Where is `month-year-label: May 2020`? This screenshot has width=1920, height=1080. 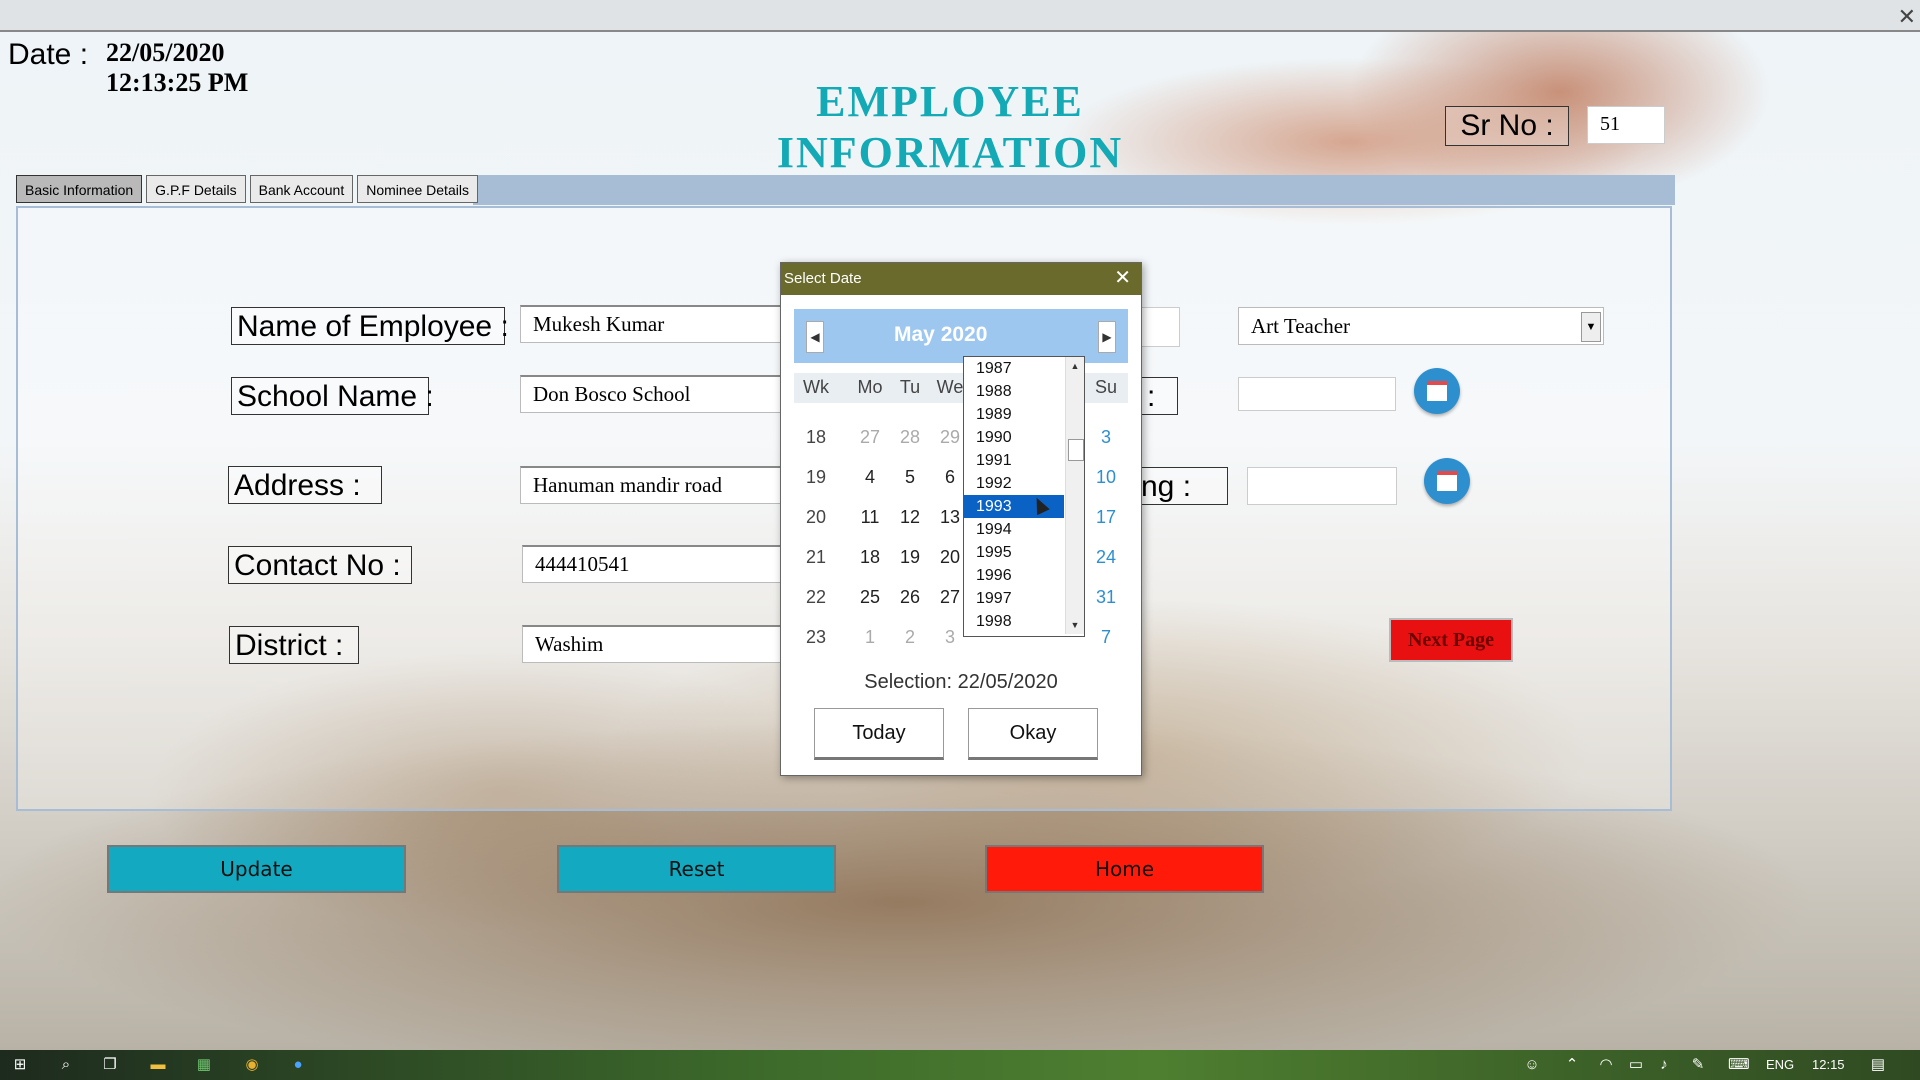
month-year-label: May 2020 is located at coordinates (940, 335).